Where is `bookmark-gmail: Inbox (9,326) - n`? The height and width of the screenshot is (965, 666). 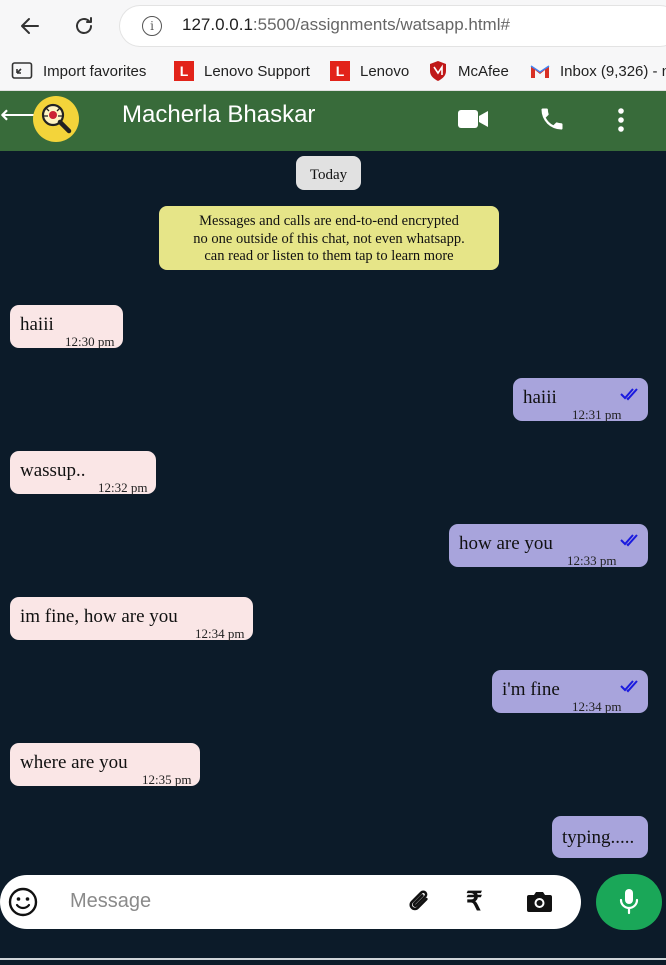 bookmark-gmail: Inbox (9,326) - n is located at coordinates (598, 71).